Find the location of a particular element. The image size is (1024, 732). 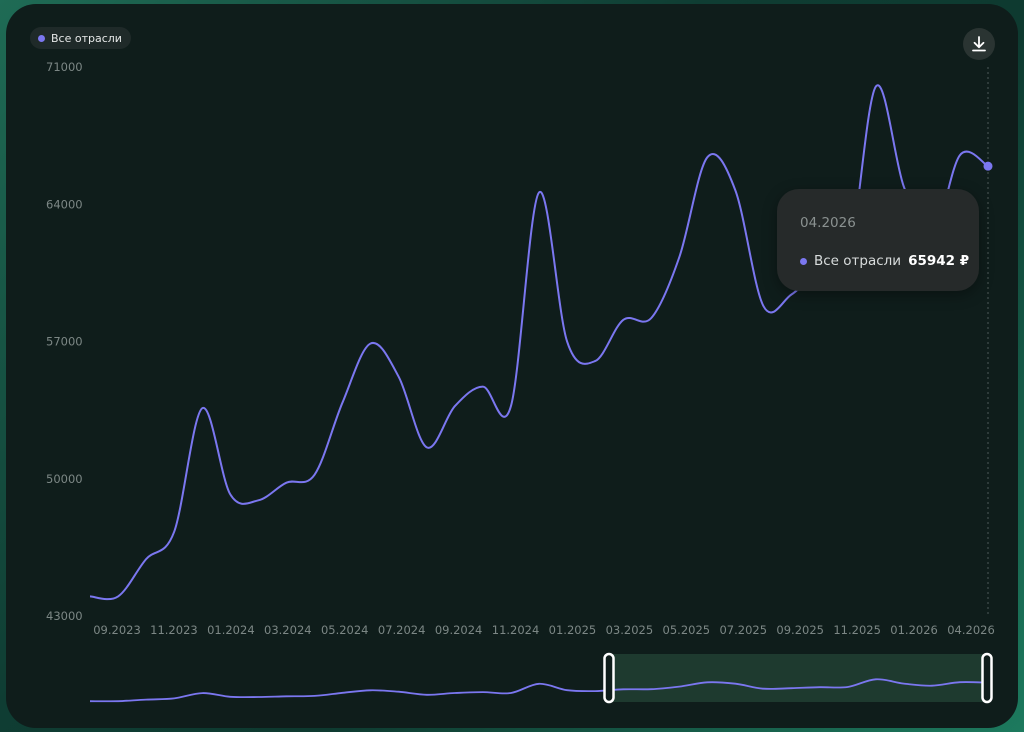

x-tick-label: 11.2024 is located at coordinates (516, 630).